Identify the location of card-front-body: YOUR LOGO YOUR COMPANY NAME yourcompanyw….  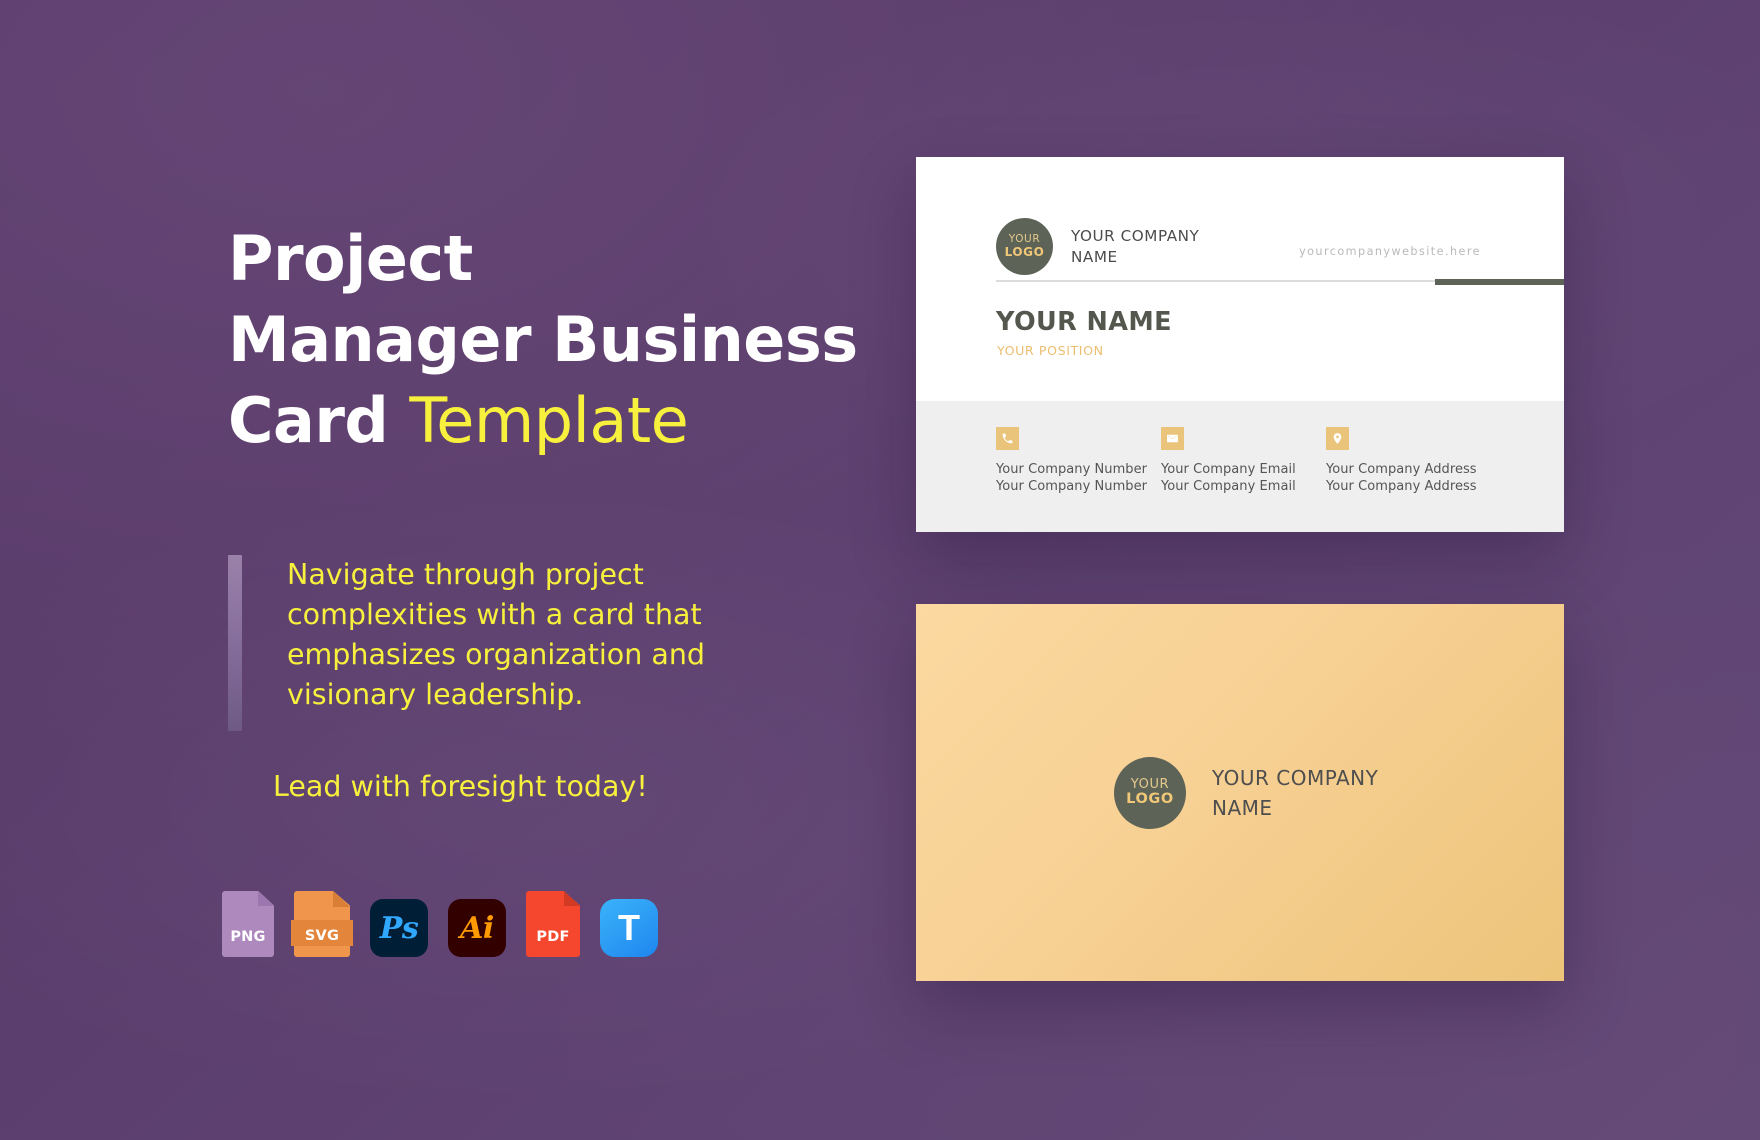
(1240, 344).